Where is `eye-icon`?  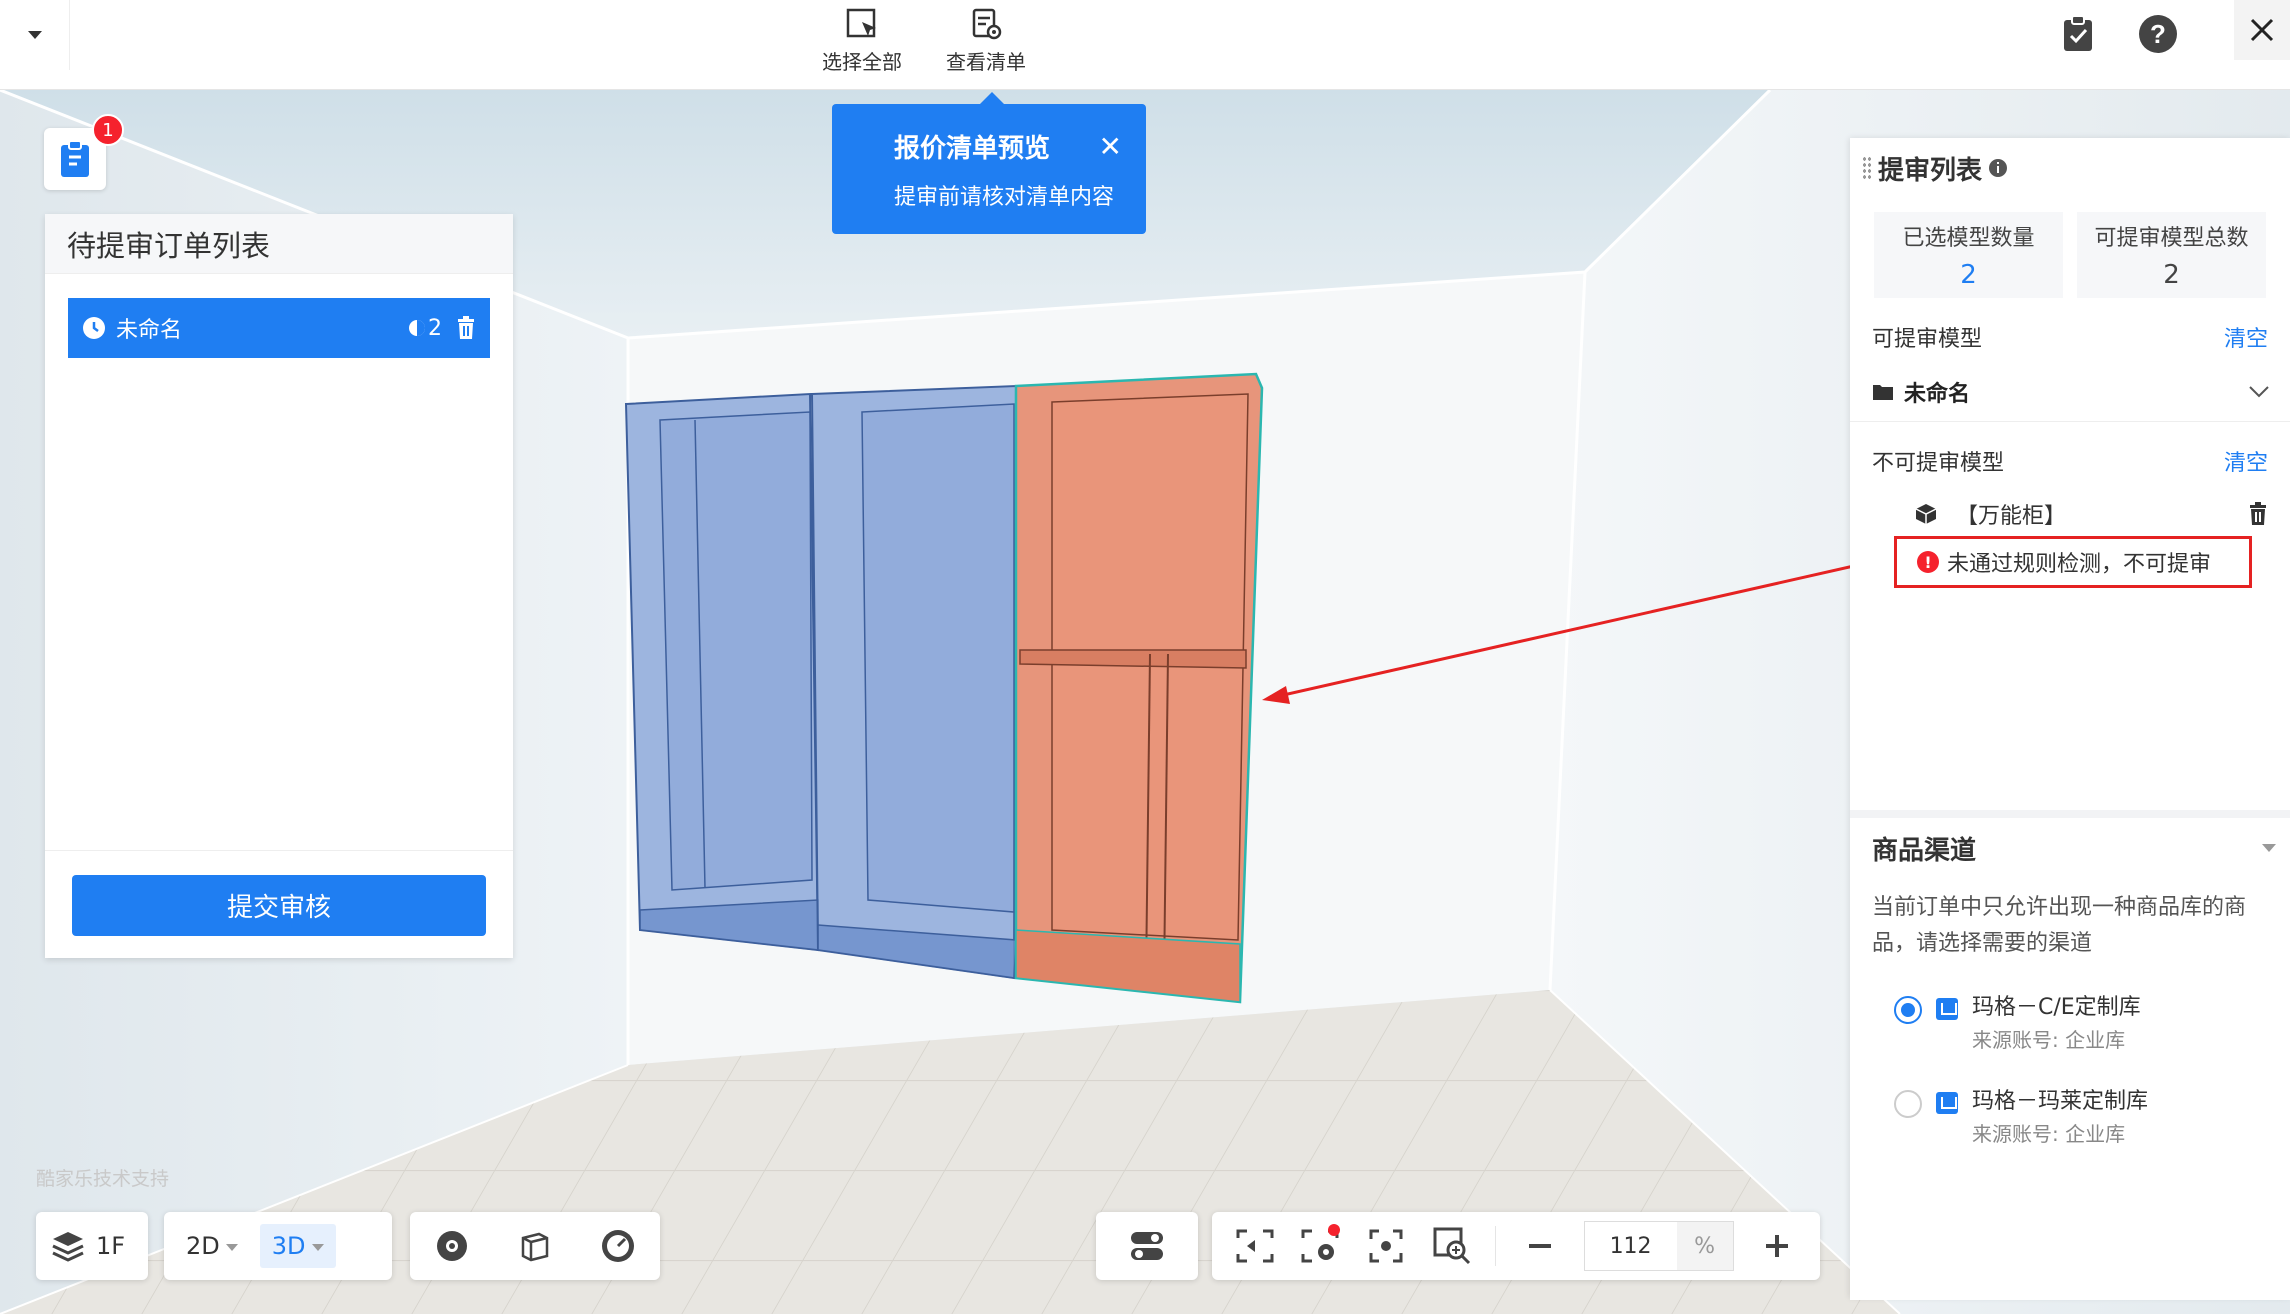
eye-icon is located at coordinates (451, 1246).